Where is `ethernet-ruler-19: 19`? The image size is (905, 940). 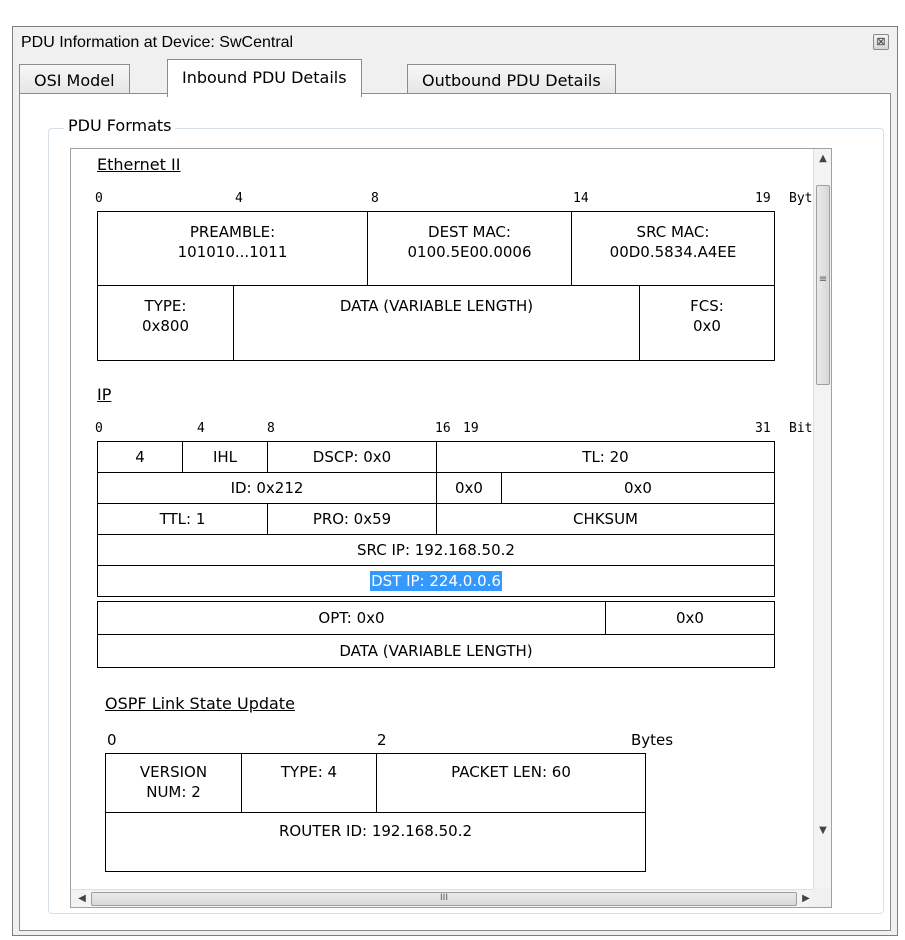 ethernet-ruler-19: 19 is located at coordinates (763, 198).